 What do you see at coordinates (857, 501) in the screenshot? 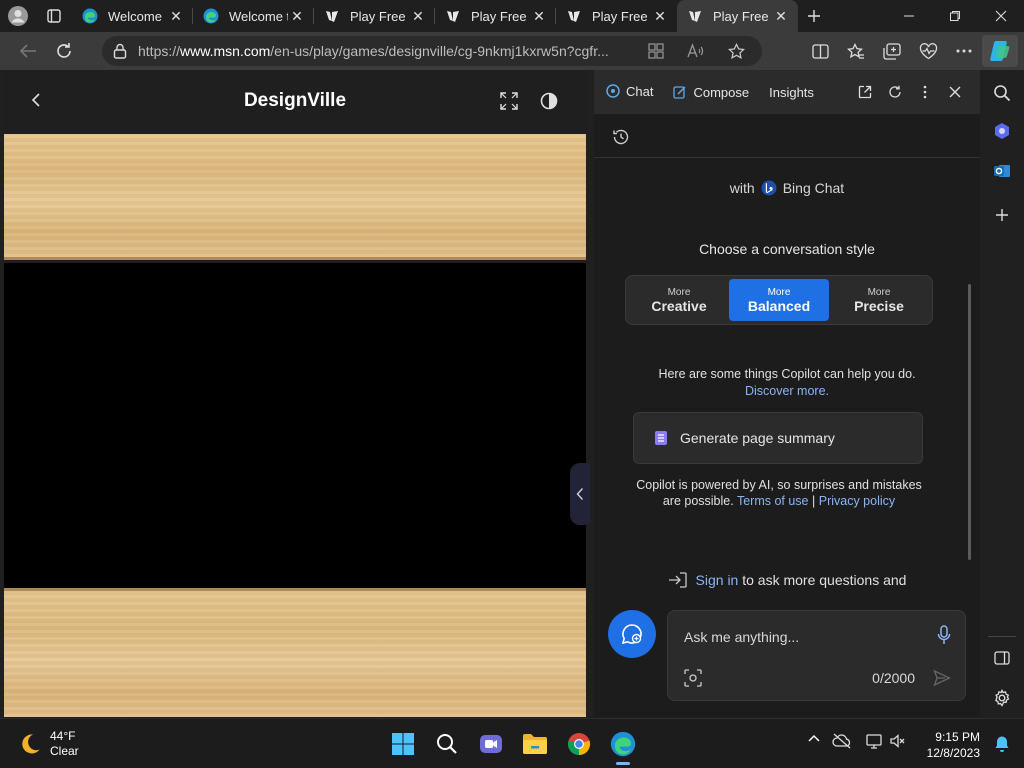
I see `privacy-policy-link: Privacy policy` at bounding box center [857, 501].